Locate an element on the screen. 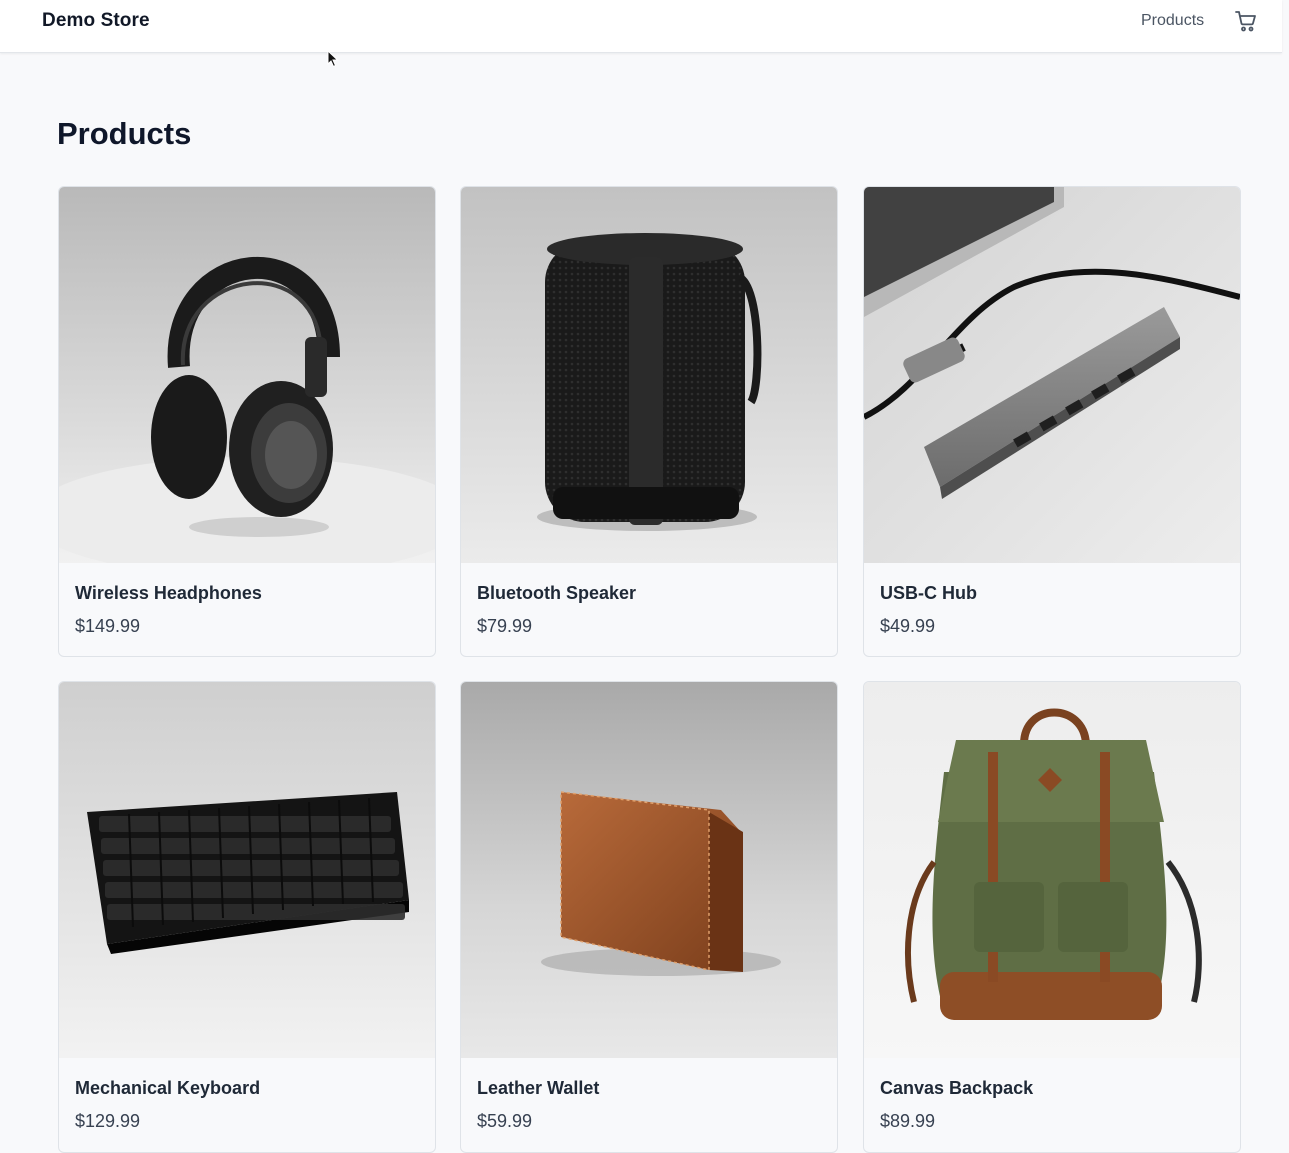 The height and width of the screenshot is (1153, 1289). page-title: Products is located at coordinates (124, 133).